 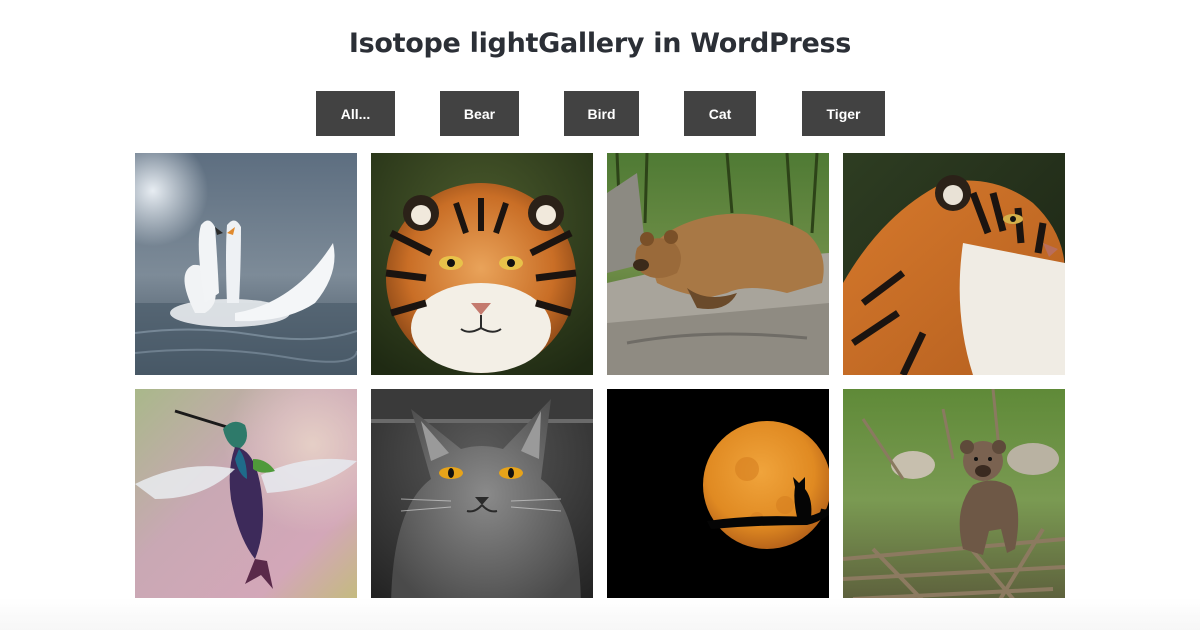 What do you see at coordinates (600, 614) in the screenshot?
I see `page-bottom-fade` at bounding box center [600, 614].